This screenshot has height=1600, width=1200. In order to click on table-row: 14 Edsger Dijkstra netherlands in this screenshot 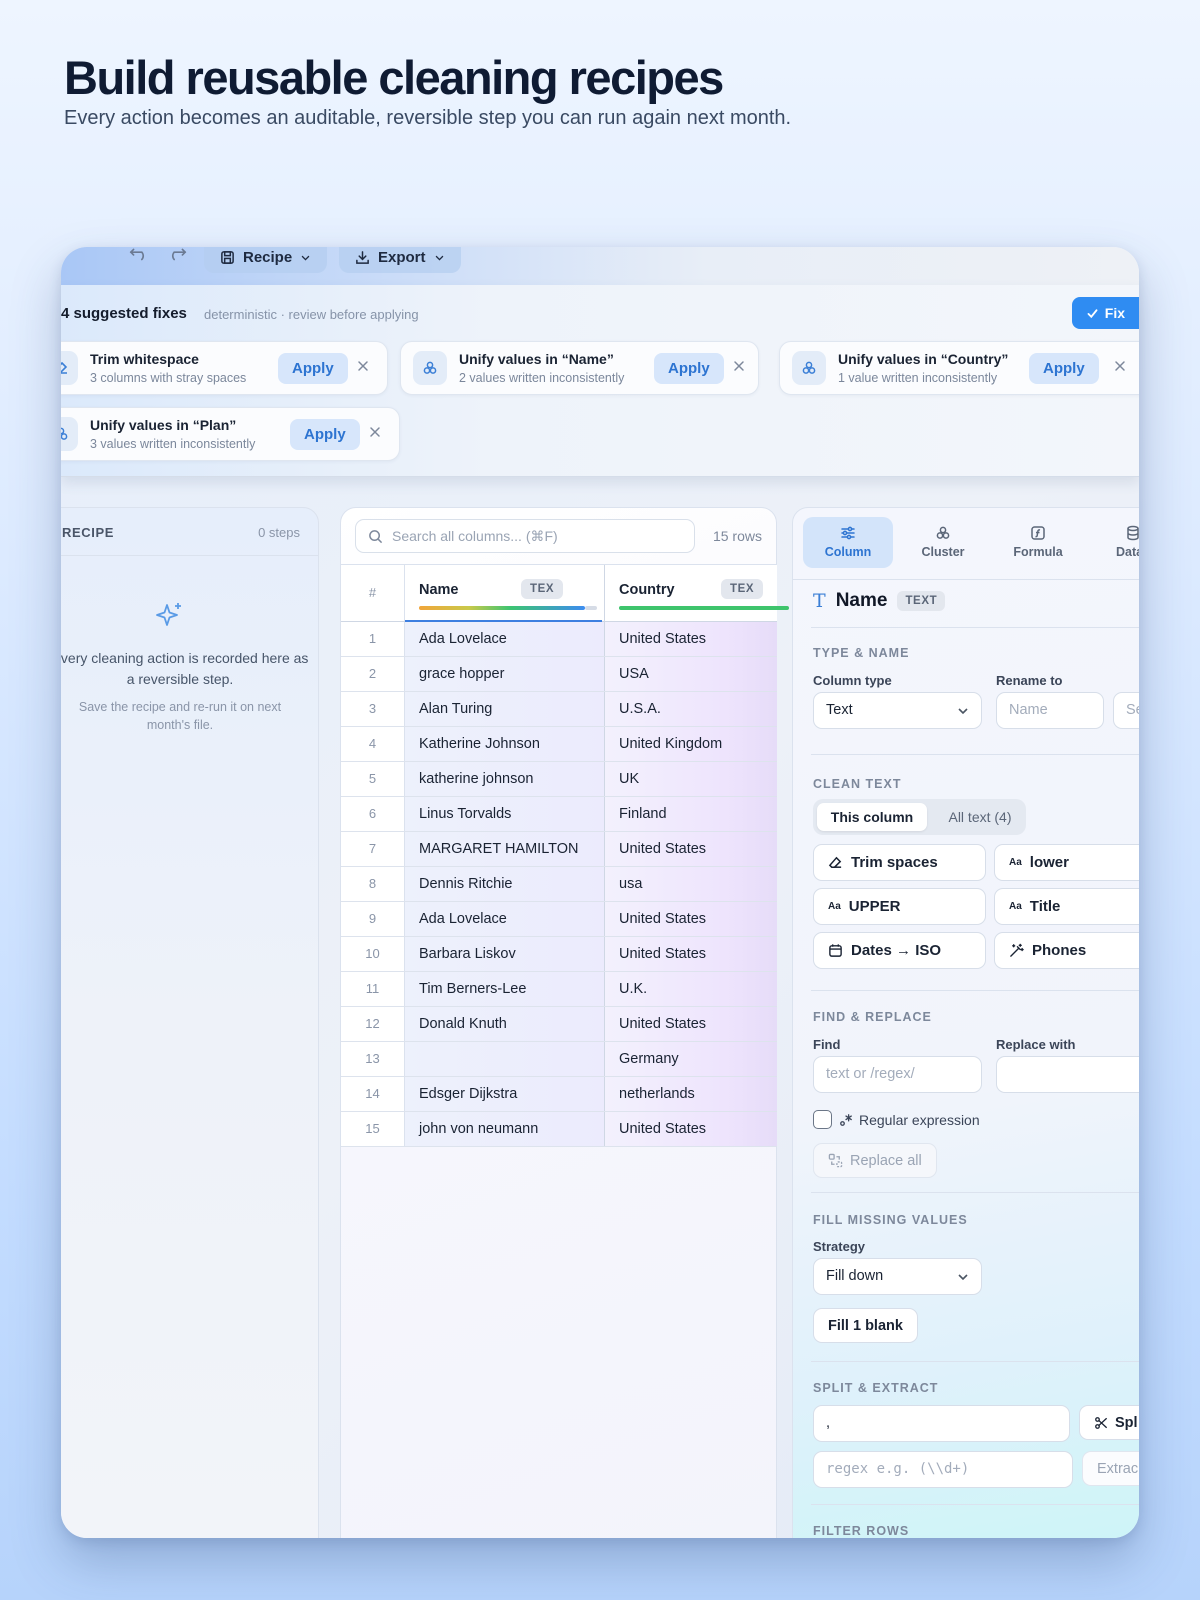, I will do `click(559, 1094)`.